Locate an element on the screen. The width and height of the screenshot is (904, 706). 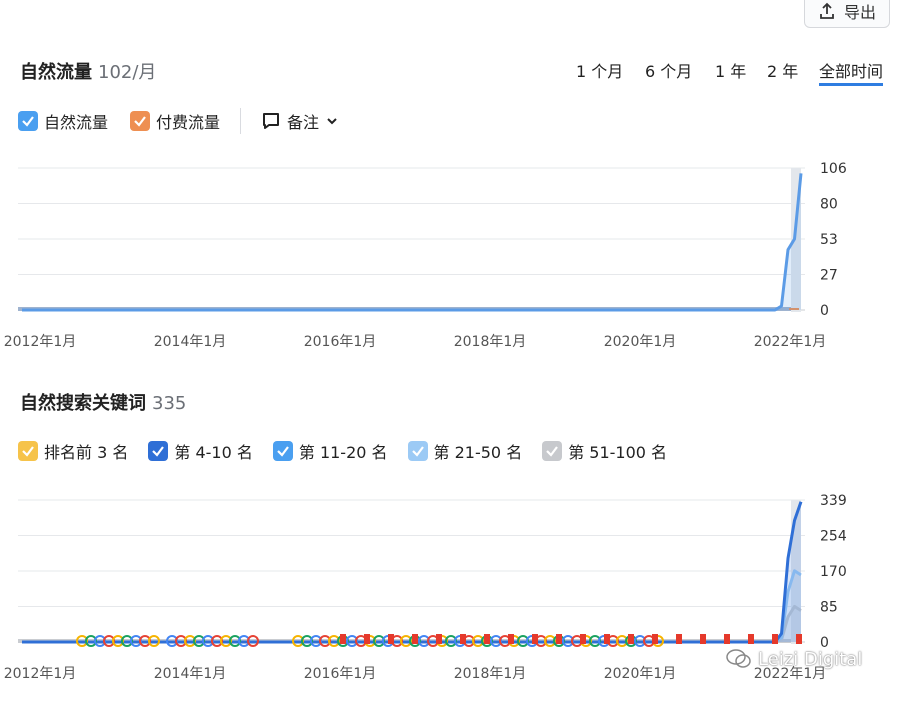
comment-icon is located at coordinates (271, 121).